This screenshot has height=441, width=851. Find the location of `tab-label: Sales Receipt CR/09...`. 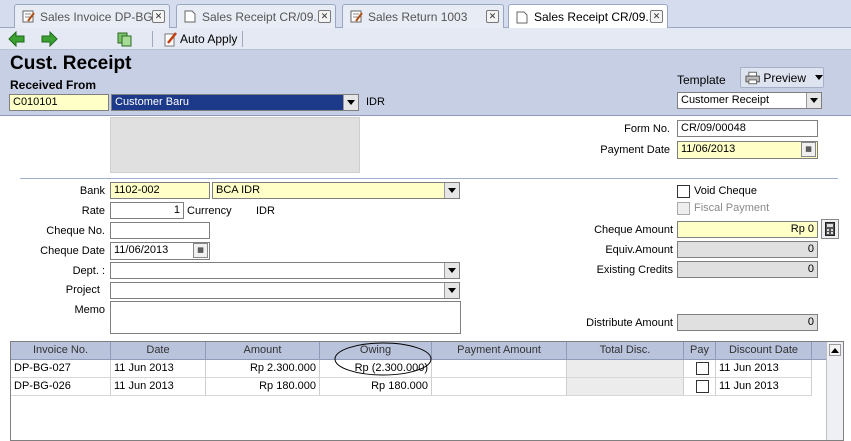

tab-label: Sales Receipt CR/09... is located at coordinates (263, 16).